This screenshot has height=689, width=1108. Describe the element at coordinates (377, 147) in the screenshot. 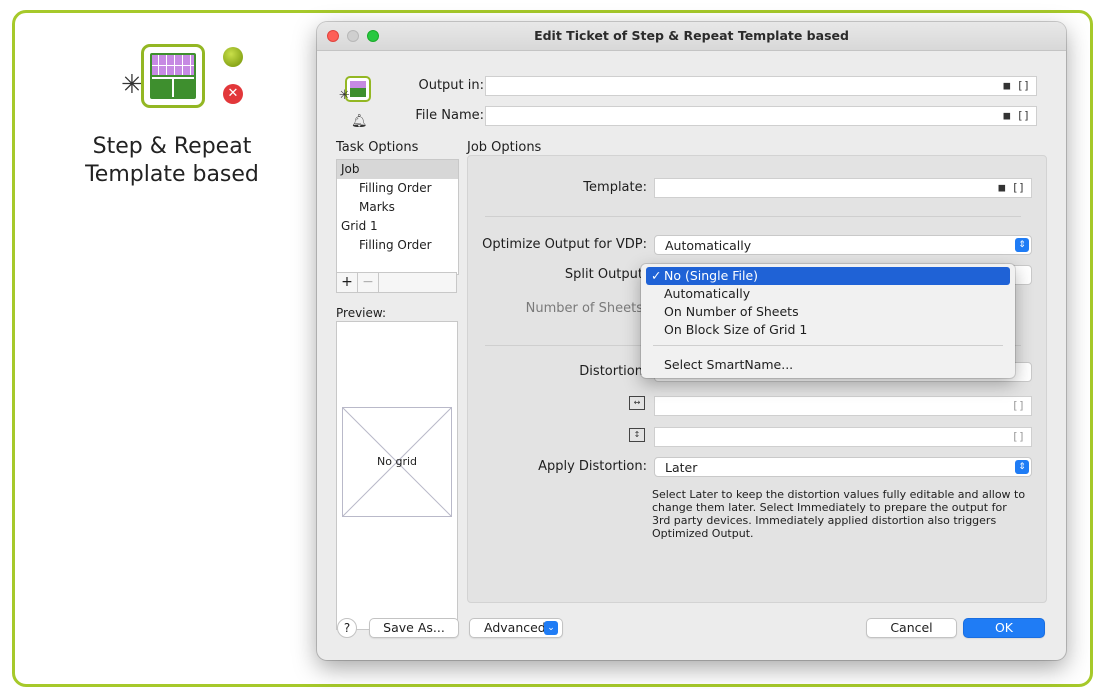

I see `task-options-label: Task Options` at that location.